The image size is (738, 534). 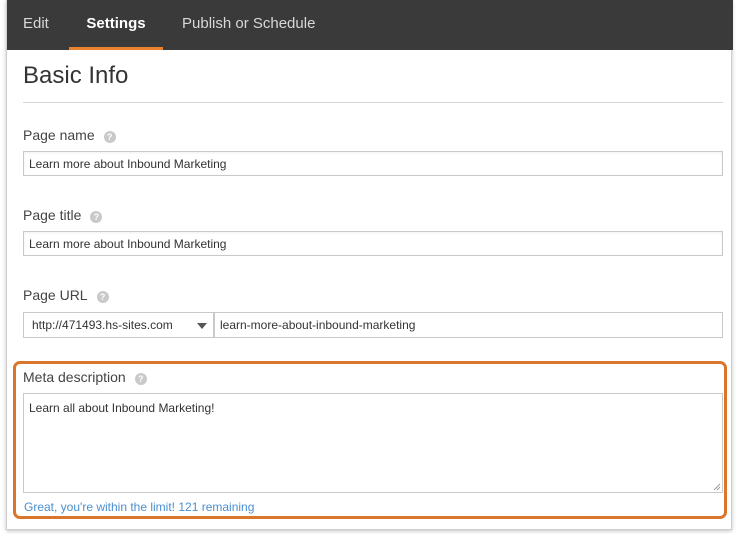 I want to click on page-name-label-text: Page name, so click(x=59, y=135).